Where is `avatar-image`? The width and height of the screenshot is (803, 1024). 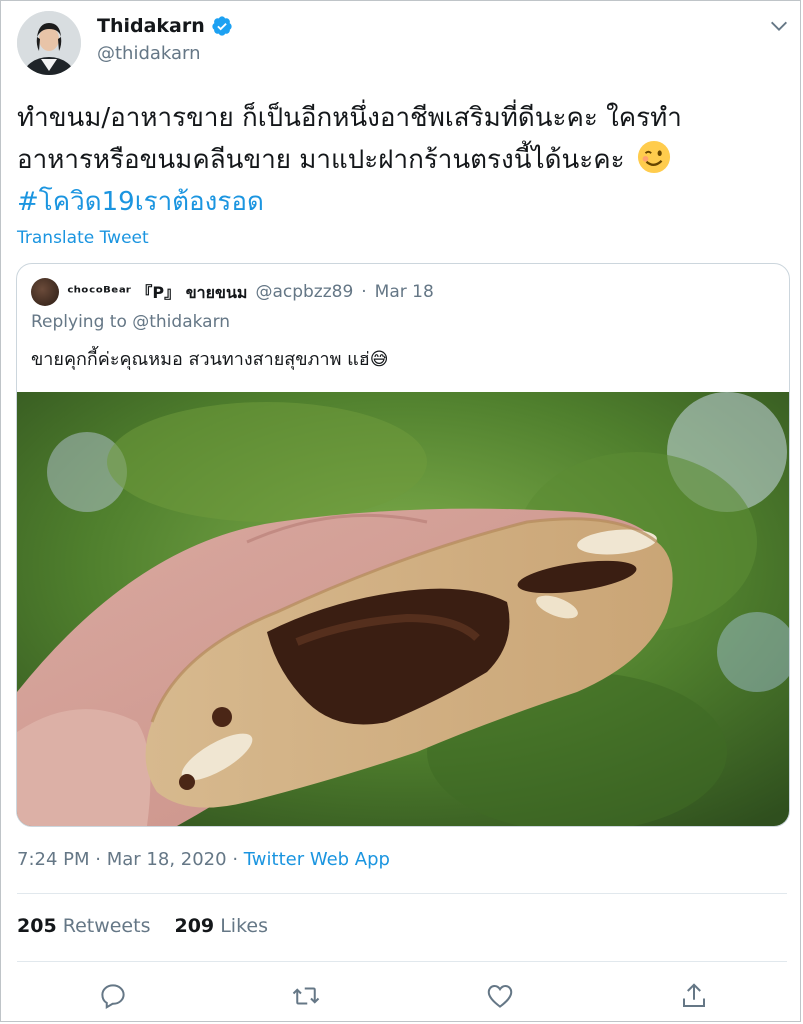
avatar-image is located at coordinates (49, 43).